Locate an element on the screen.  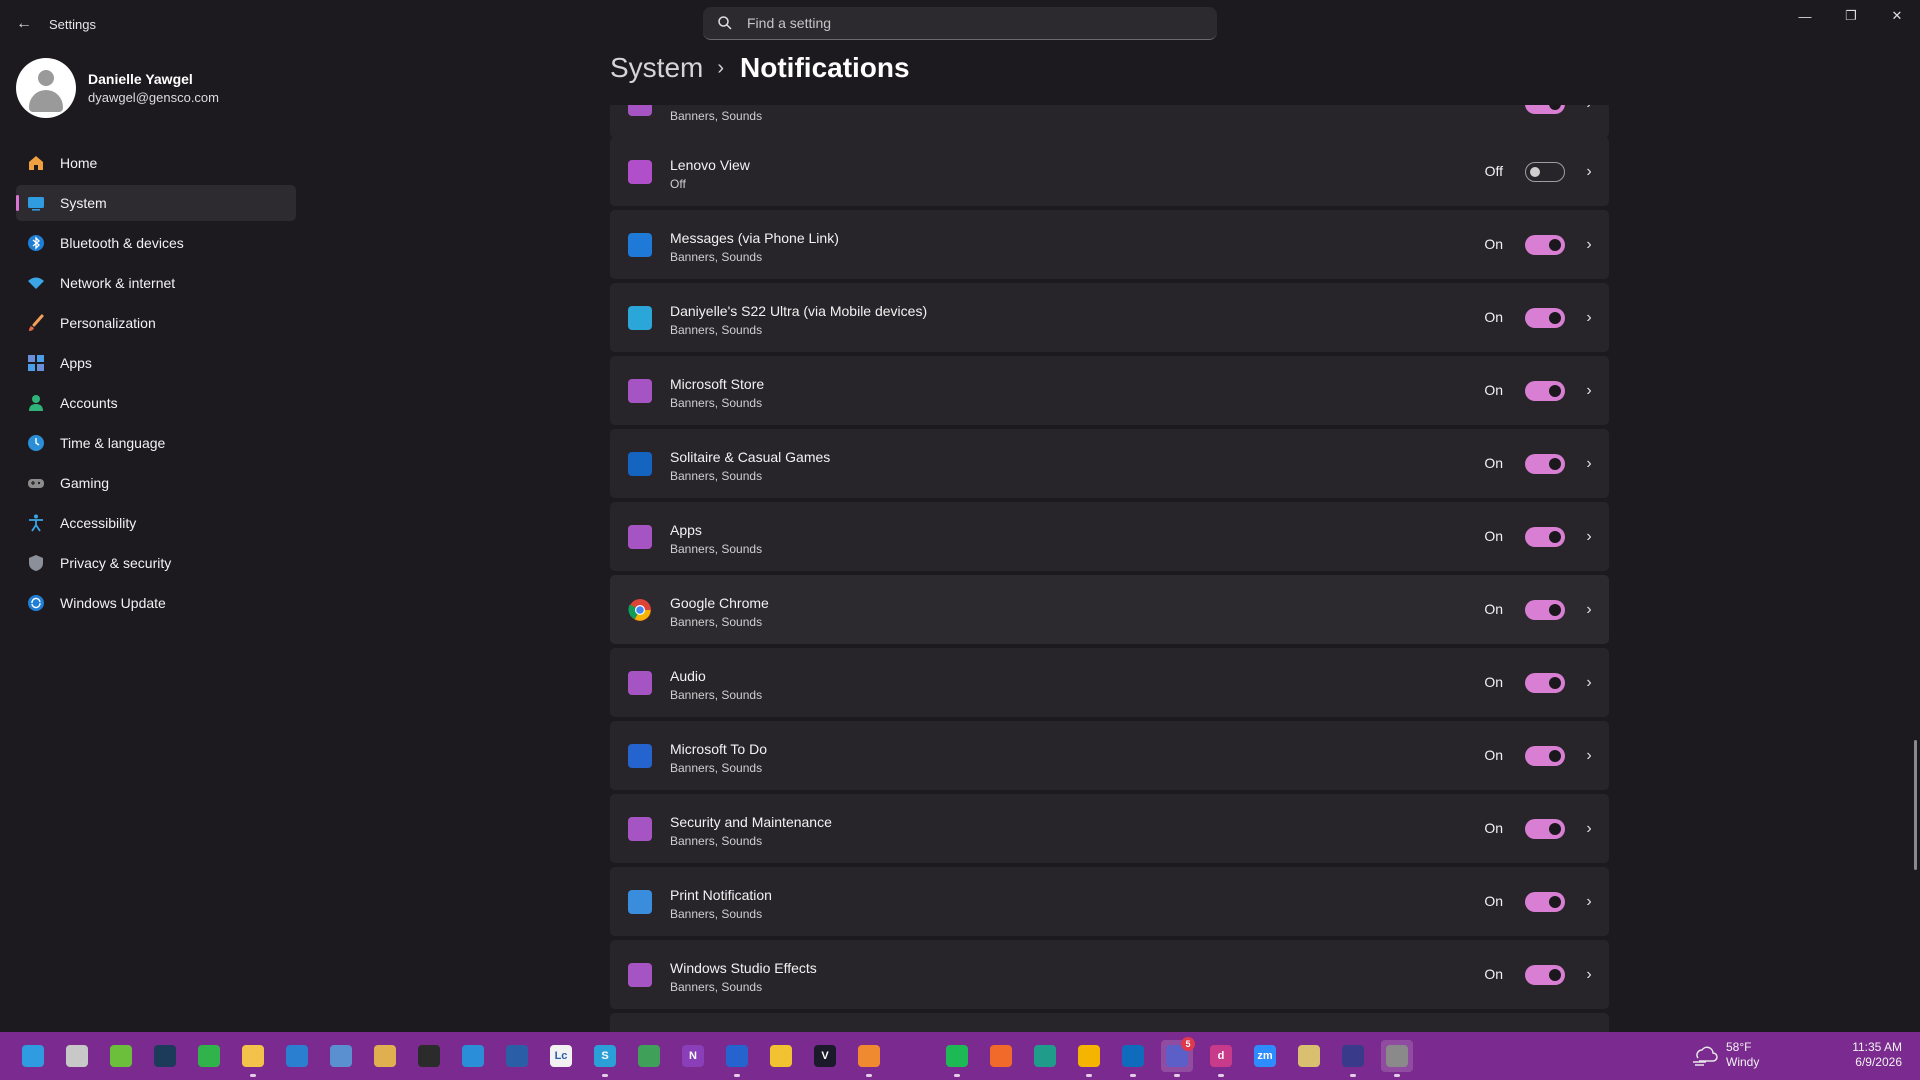
chatgpt-icon is located at coordinates (913, 1056).